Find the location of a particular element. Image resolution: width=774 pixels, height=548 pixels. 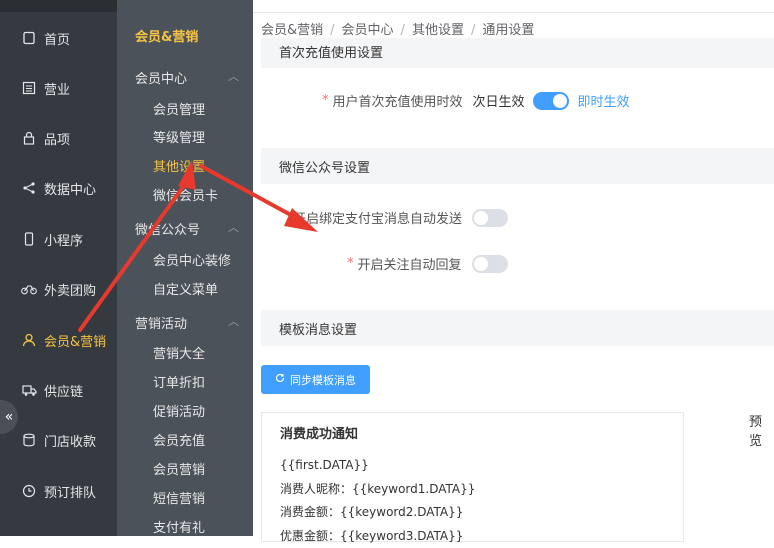

breadcrumb-item-current: 通用设置 is located at coordinates (508, 30).